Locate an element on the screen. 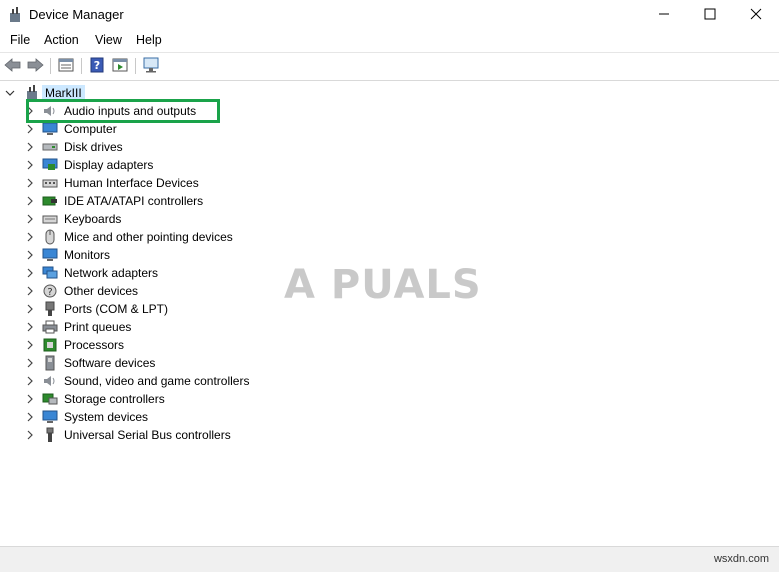  tree-item: Keyboards is located at coordinates (72, 219).